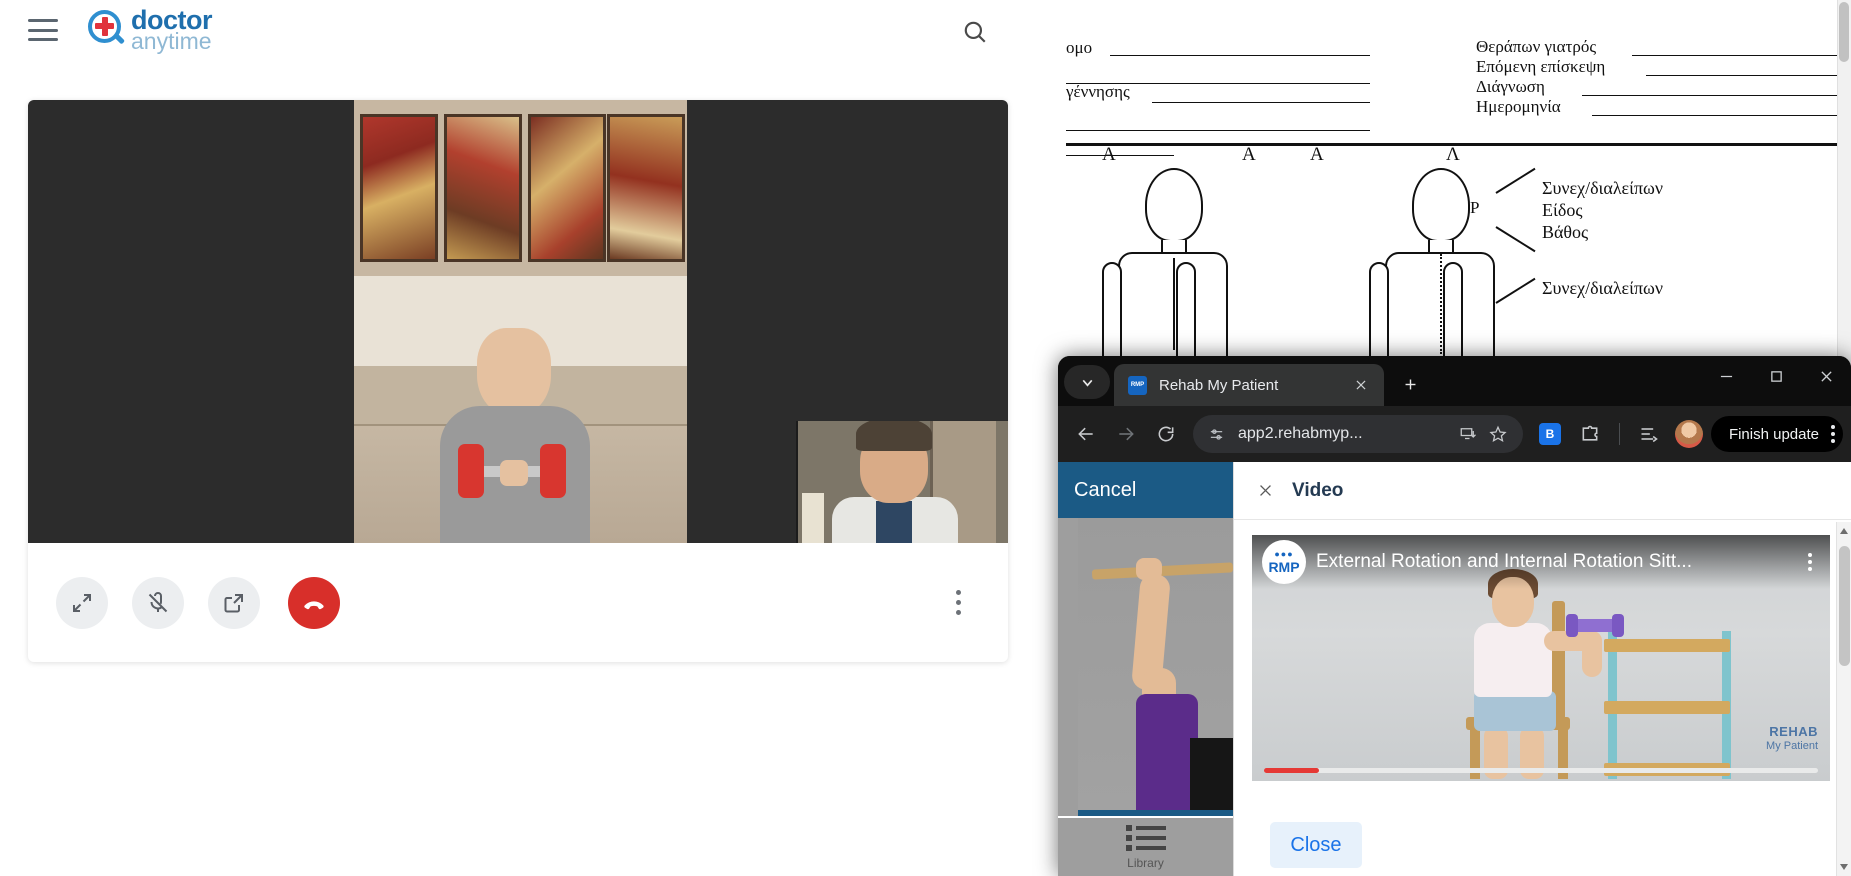  I want to click on rehab-app-tabbar: Library, so click(1145, 847).